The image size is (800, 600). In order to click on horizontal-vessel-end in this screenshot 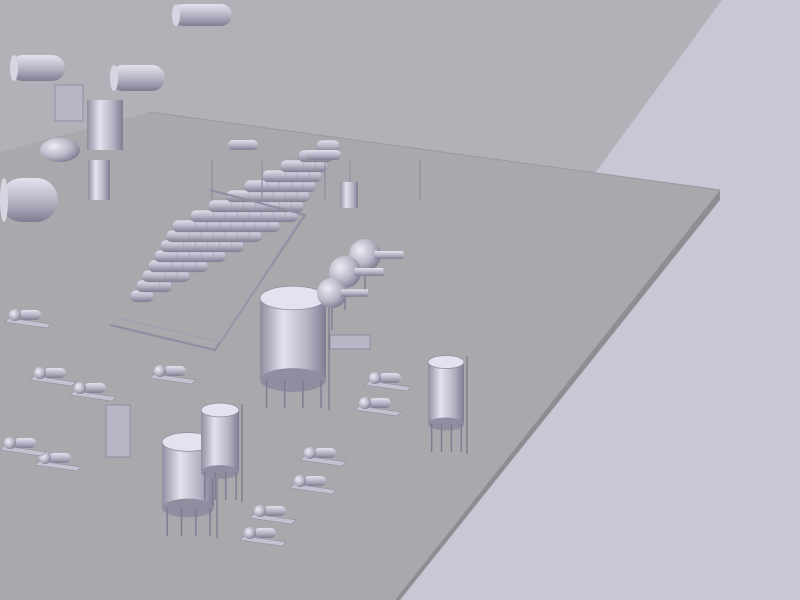, I will do `click(4, 200)`.